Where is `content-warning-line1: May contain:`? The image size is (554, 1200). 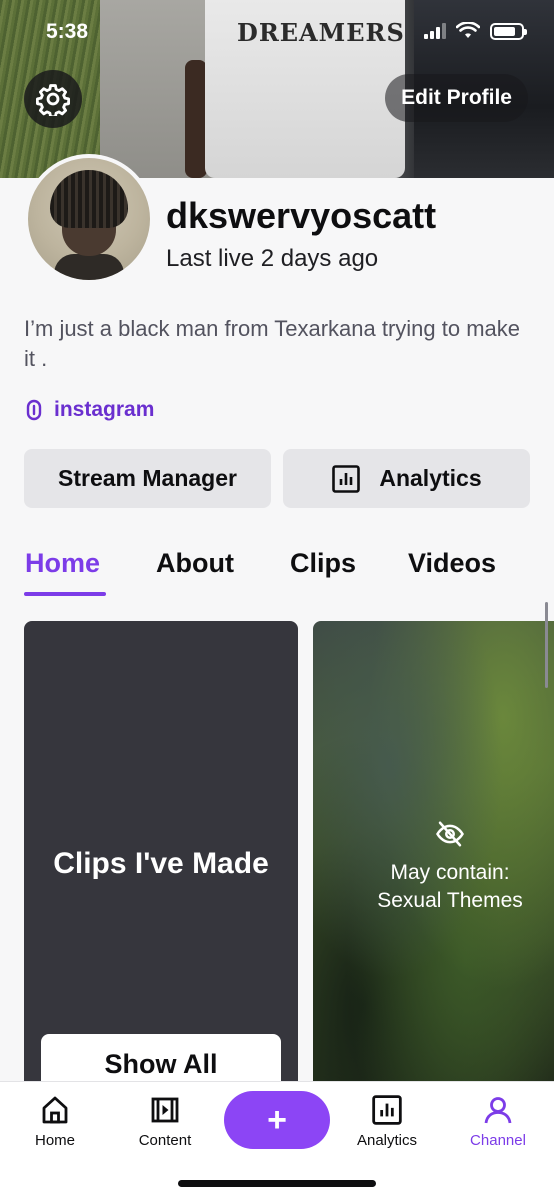 content-warning-line1: May contain: is located at coordinates (450, 872).